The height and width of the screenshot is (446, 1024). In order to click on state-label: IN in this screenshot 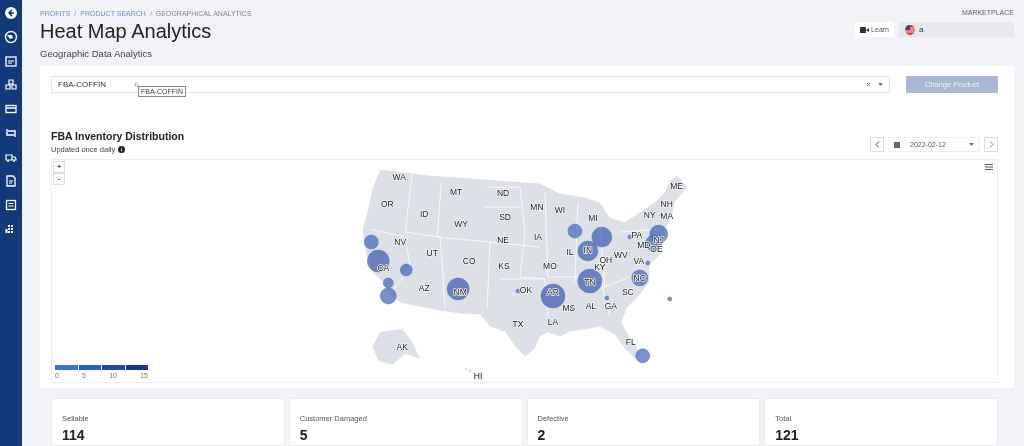, I will do `click(588, 250)`.